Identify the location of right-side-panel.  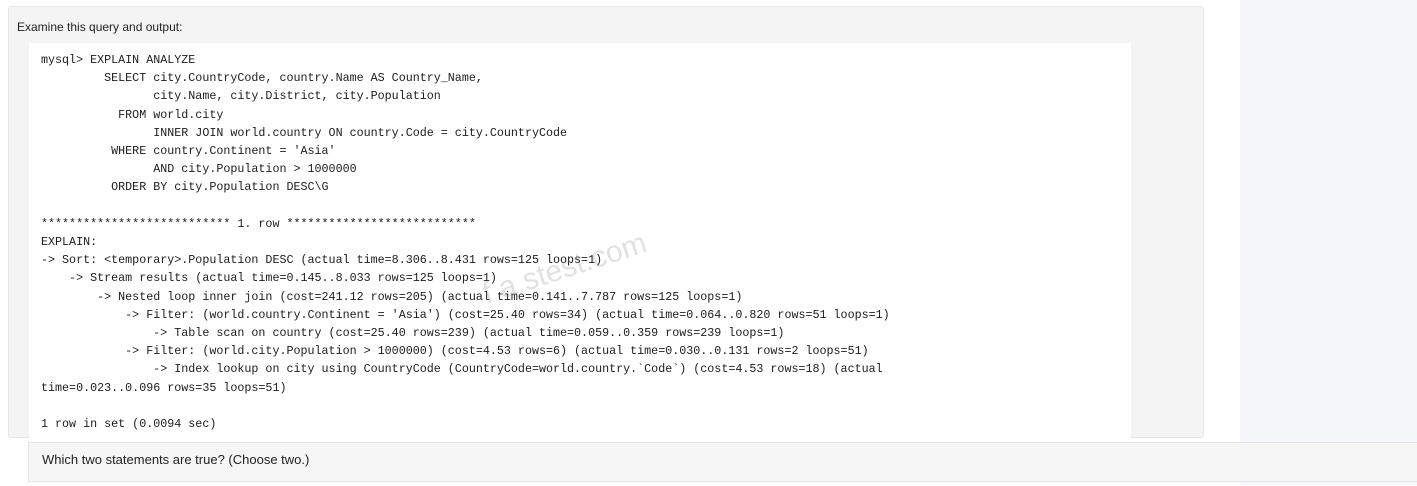
(1328, 243).